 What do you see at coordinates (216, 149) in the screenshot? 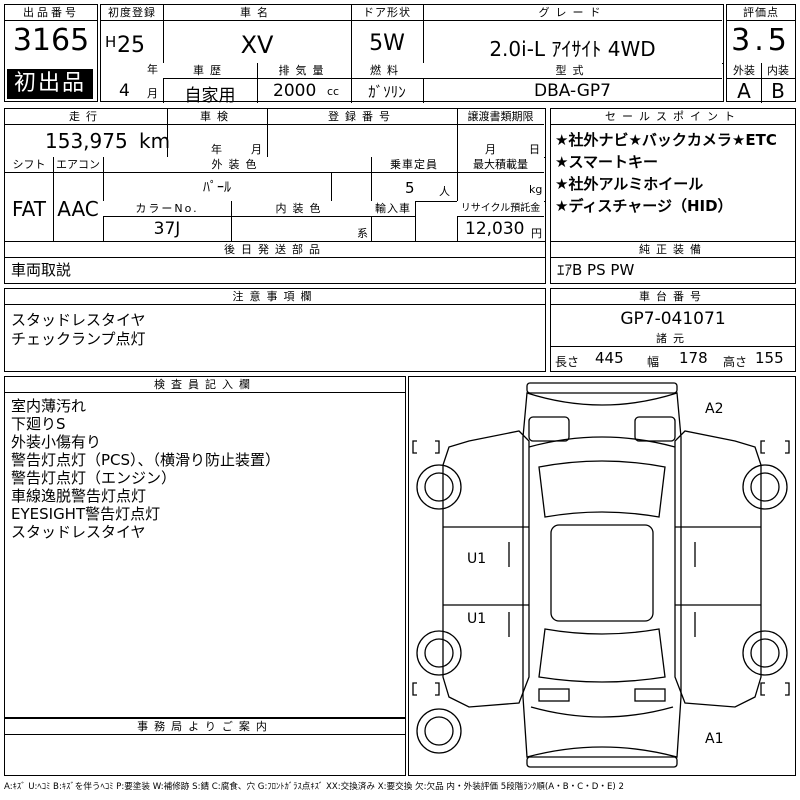
I see `inspection-year-unit: 年` at bounding box center [216, 149].